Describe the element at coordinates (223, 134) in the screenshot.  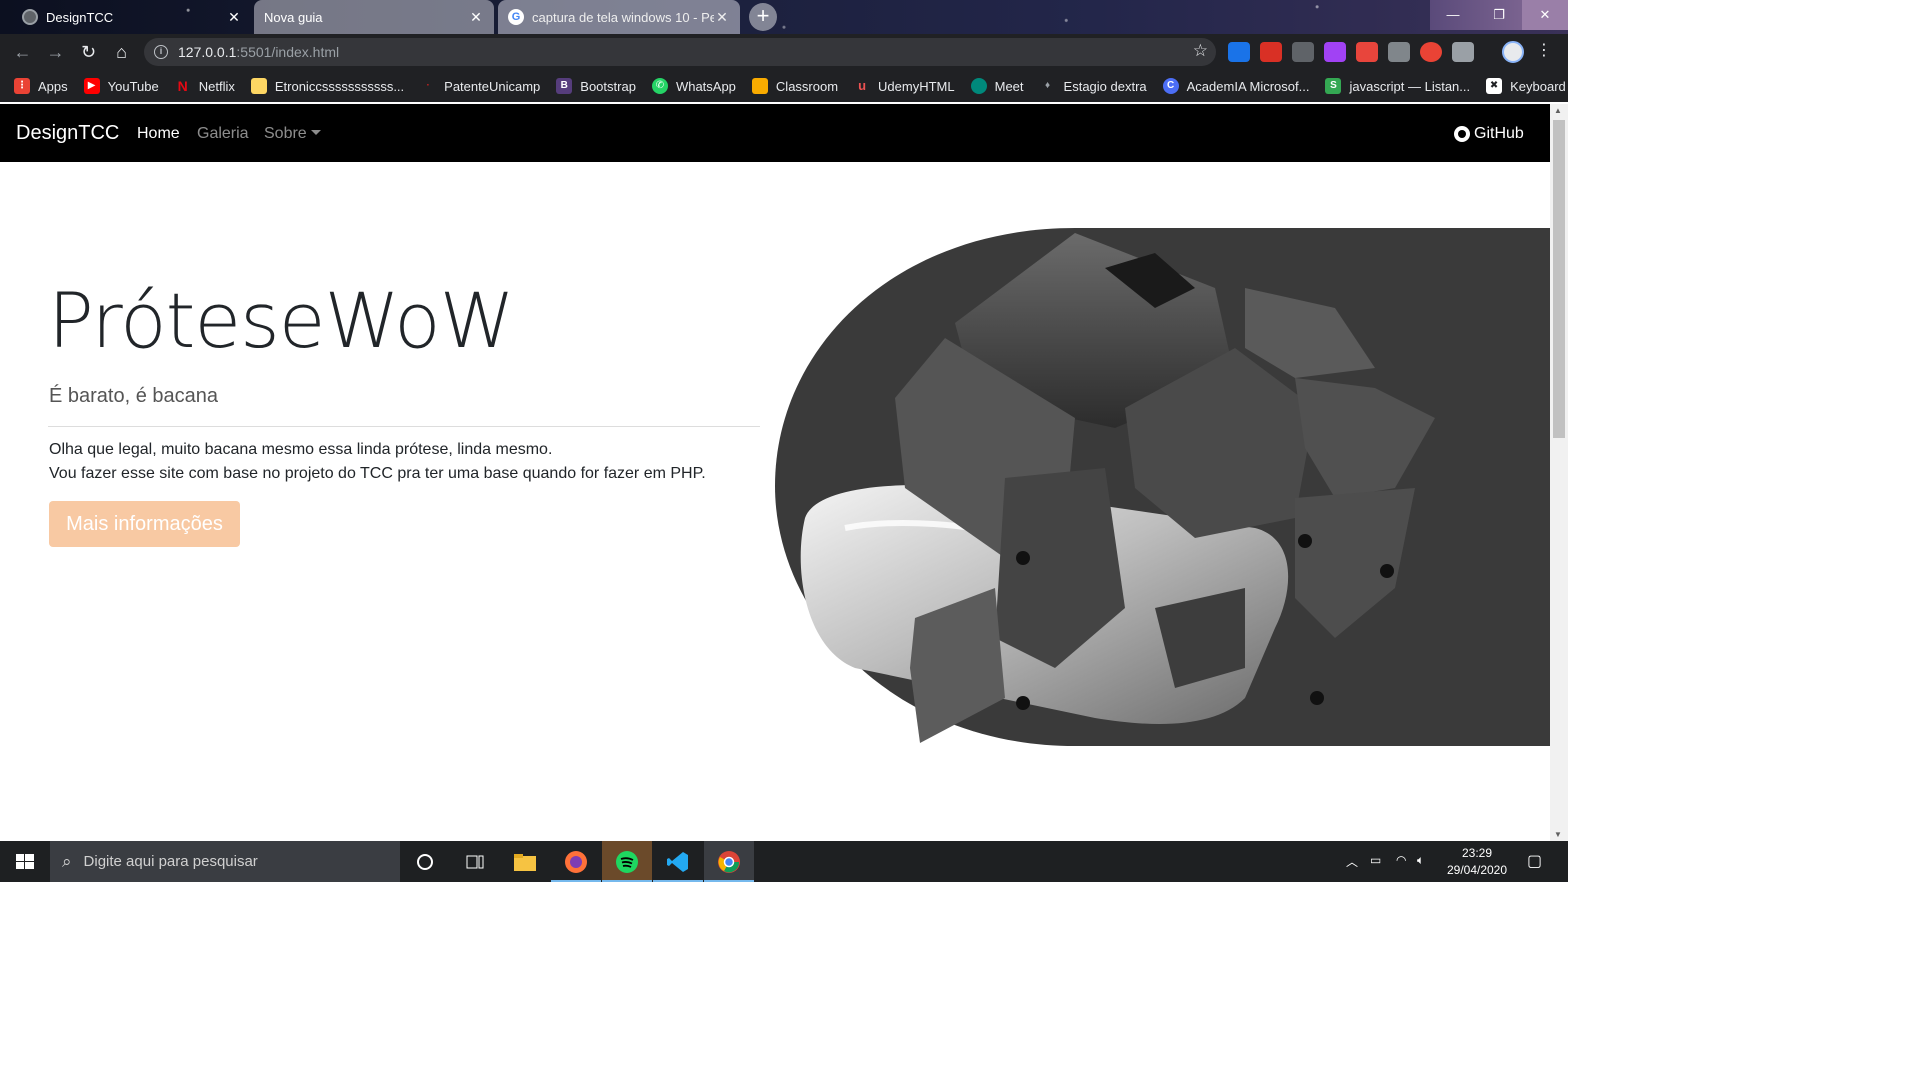
I see `nav-galeria: Galeria` at that location.